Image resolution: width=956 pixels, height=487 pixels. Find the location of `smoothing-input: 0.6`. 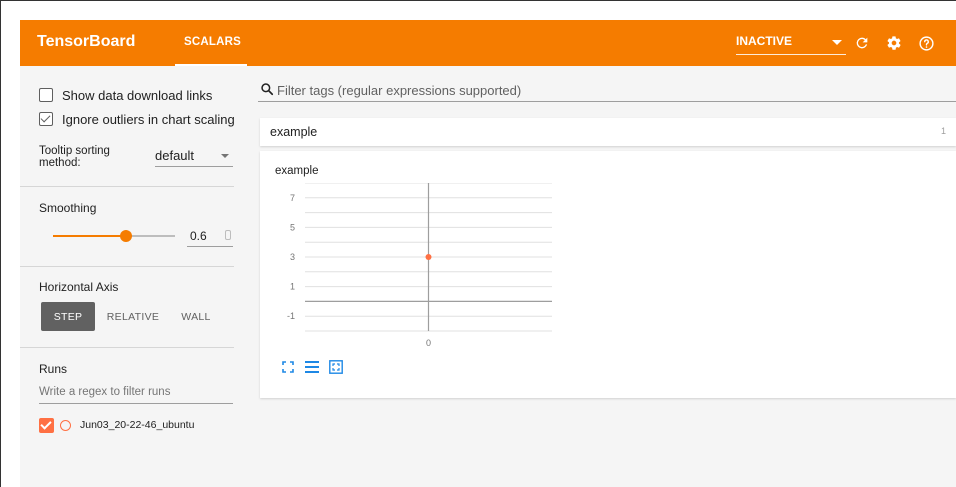

smoothing-input: 0.6 is located at coordinates (210, 236).